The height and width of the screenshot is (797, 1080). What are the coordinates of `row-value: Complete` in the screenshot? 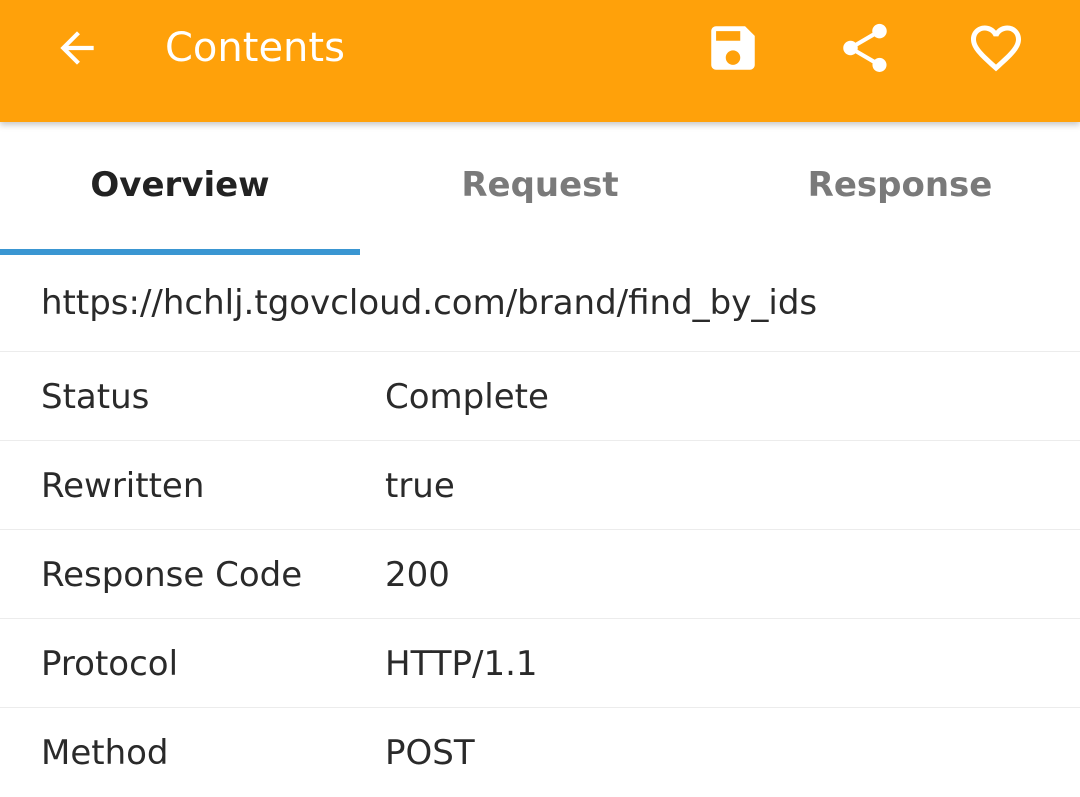 It's located at (467, 396).